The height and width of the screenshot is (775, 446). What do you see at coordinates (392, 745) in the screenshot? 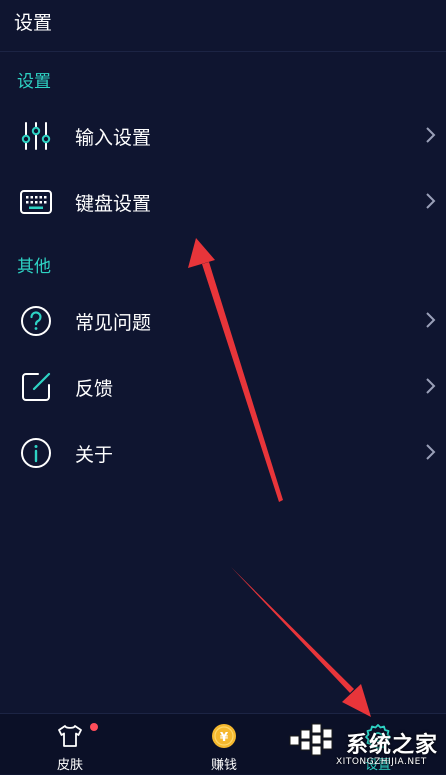
I see `watermark-text: 系统之家` at bounding box center [392, 745].